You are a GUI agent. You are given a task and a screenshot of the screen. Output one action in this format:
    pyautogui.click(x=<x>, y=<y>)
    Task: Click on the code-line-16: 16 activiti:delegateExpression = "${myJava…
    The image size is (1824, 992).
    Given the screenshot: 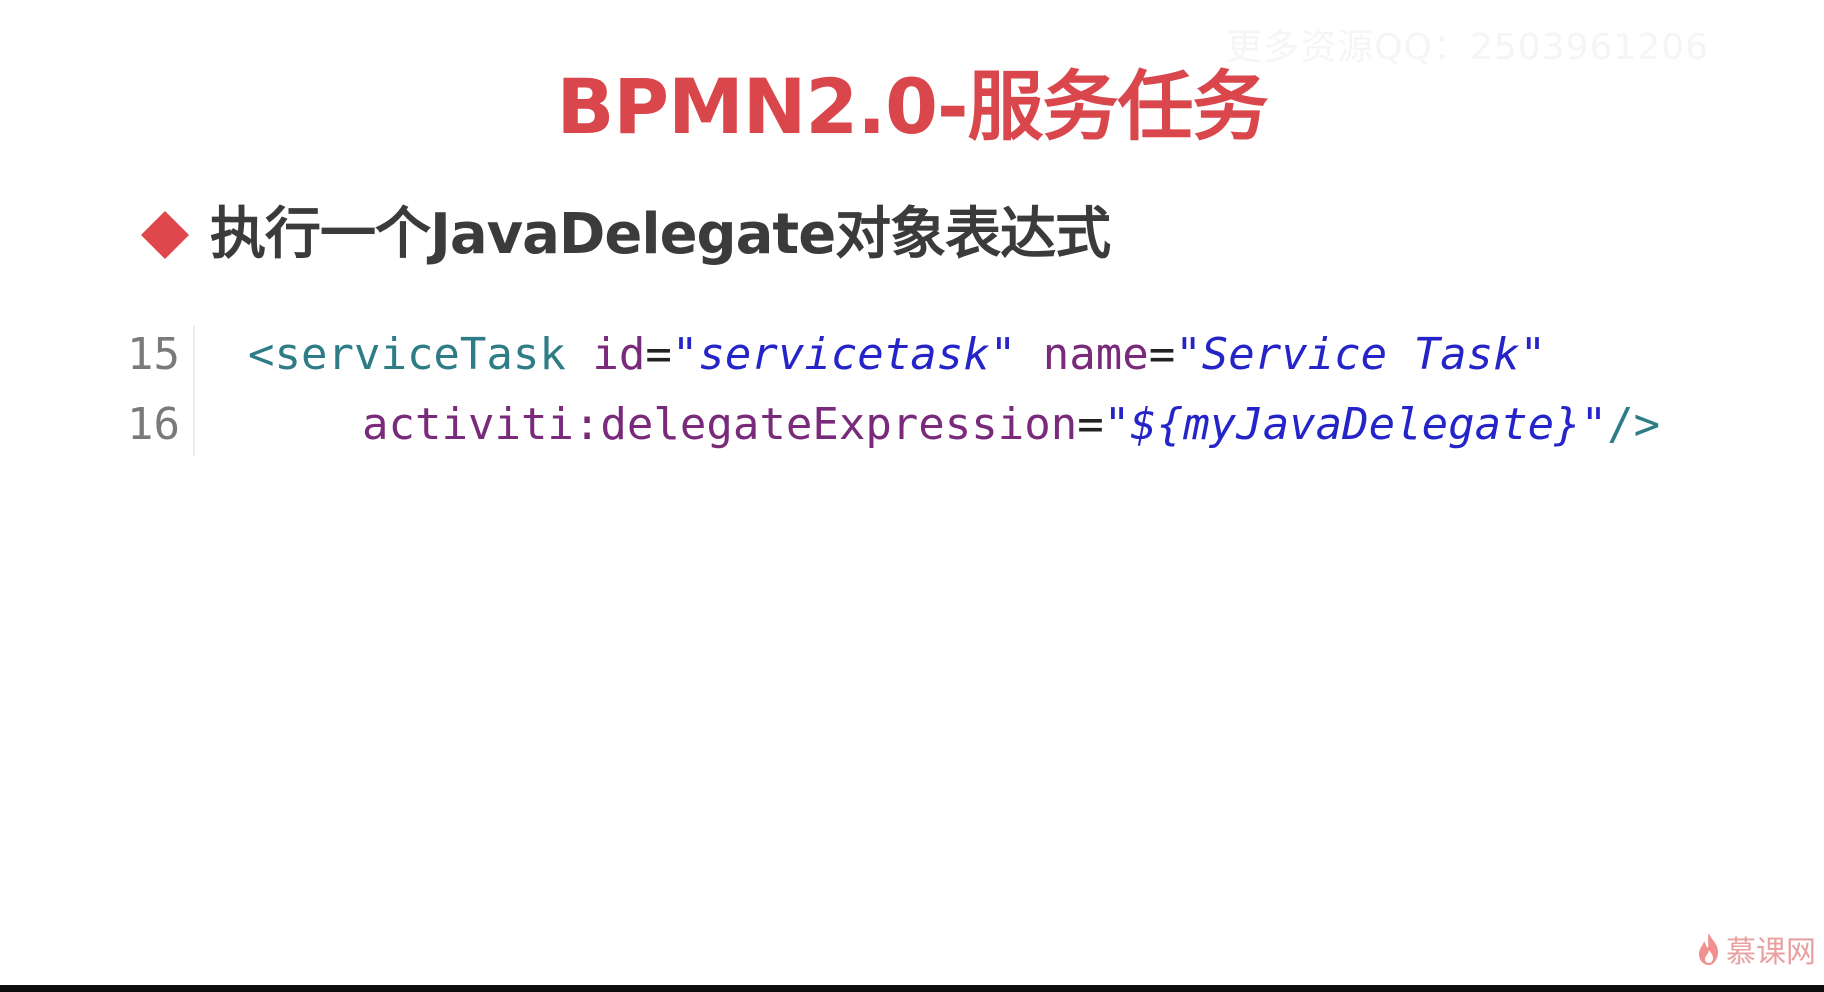 What is the action you would take?
    pyautogui.click(x=885, y=425)
    